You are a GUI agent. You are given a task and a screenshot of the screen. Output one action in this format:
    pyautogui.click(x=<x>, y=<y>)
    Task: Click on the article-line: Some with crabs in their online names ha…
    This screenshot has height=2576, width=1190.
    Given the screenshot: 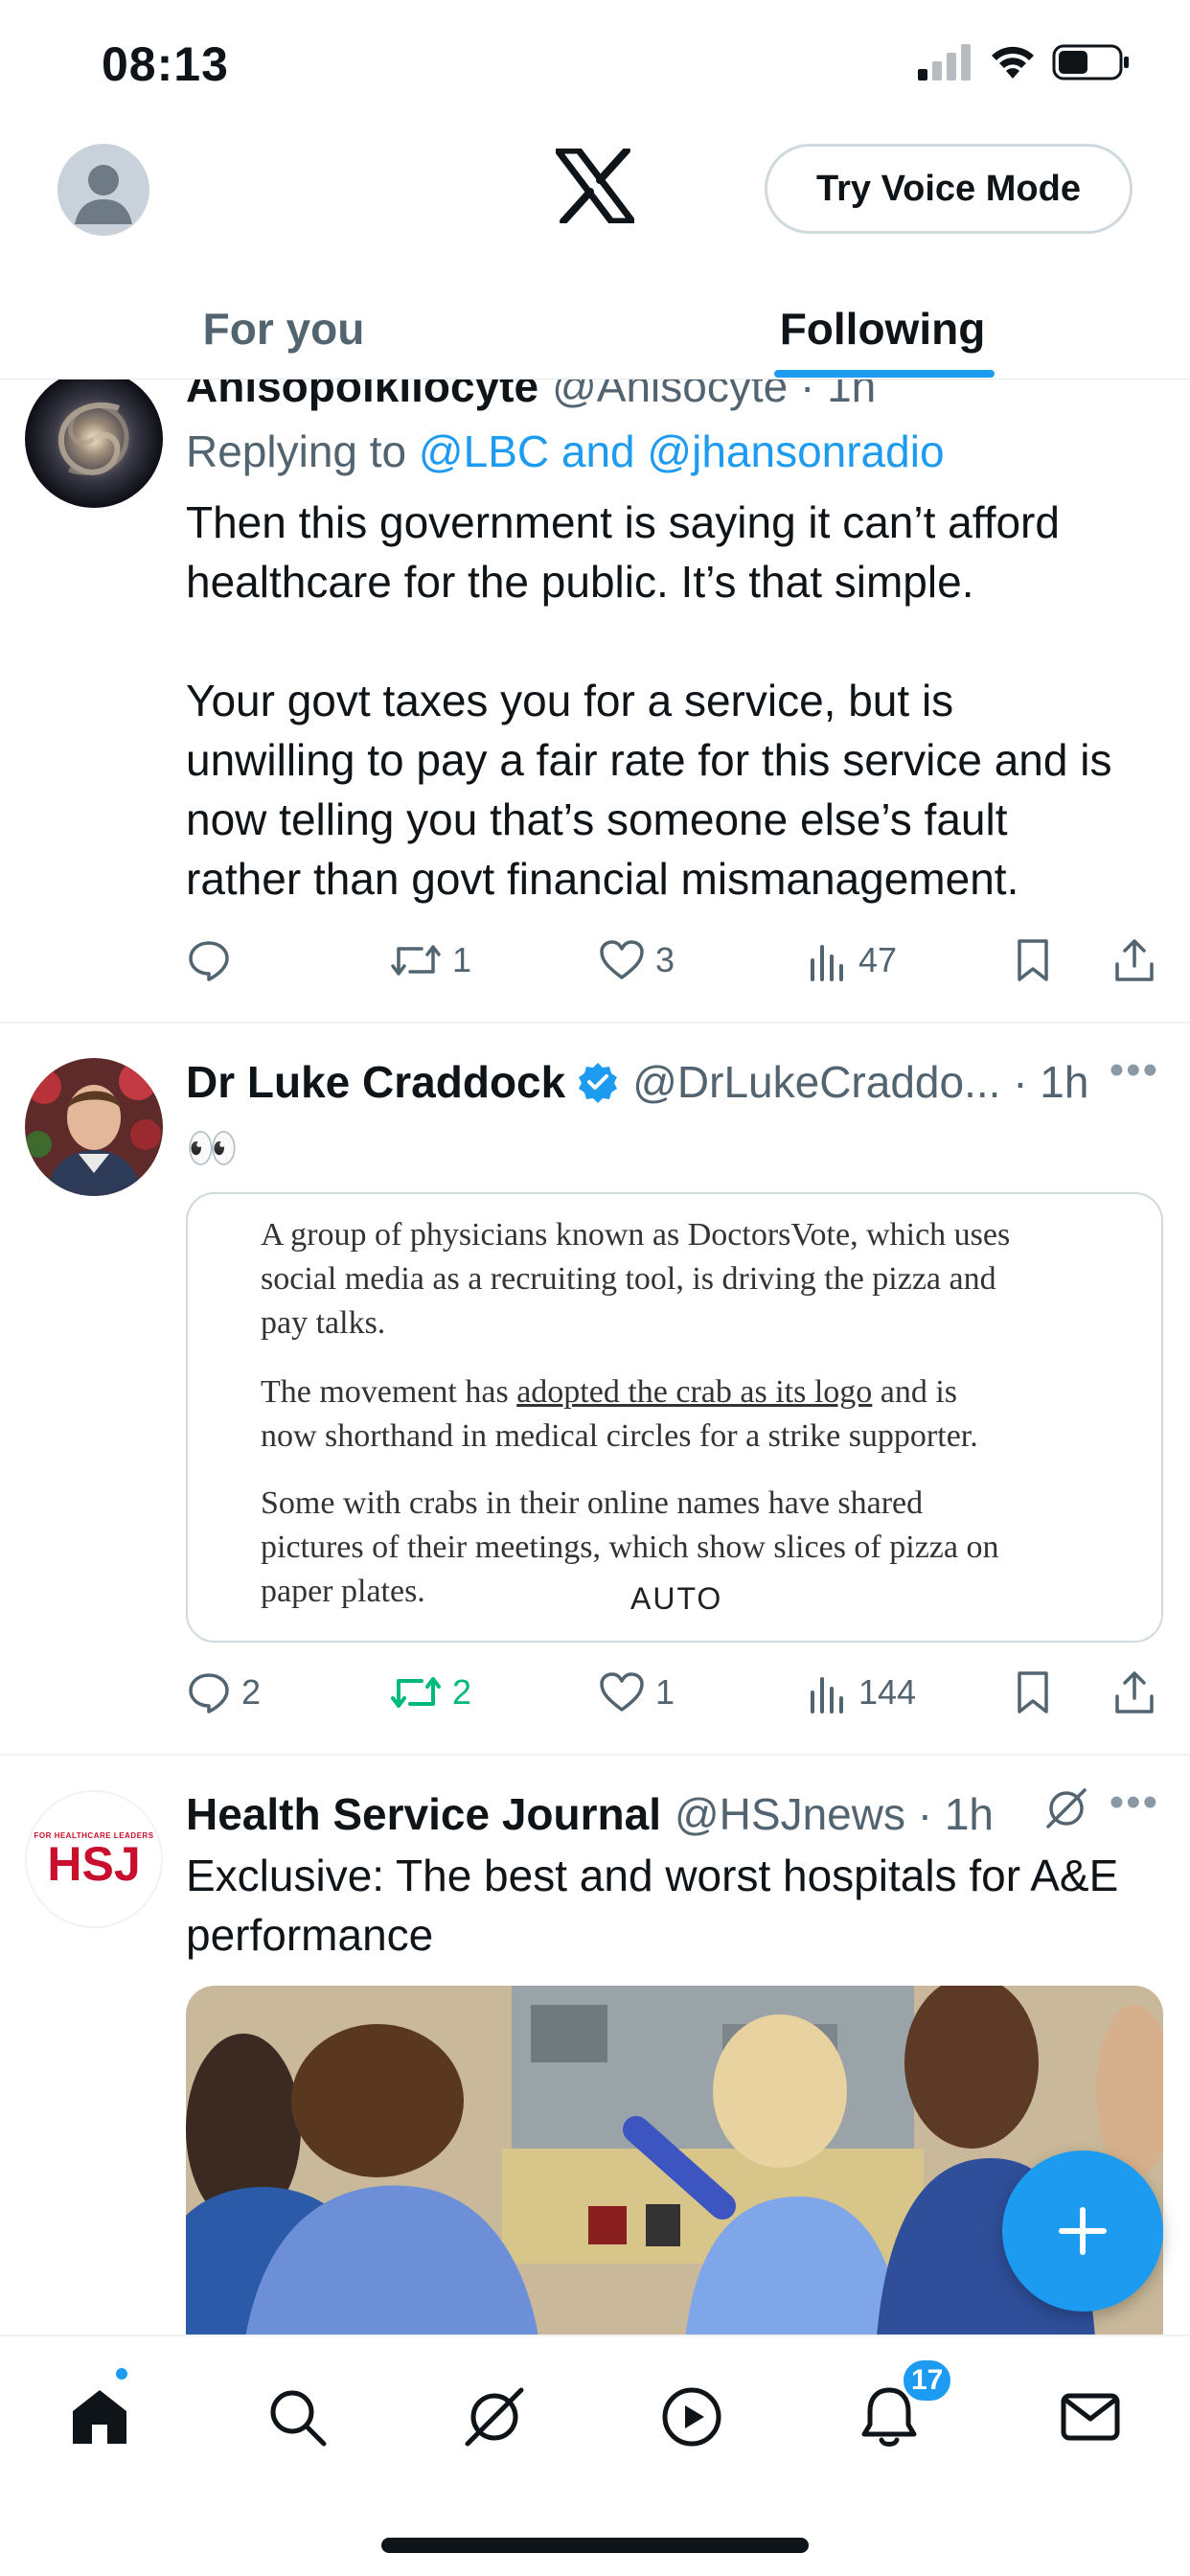 What is the action you would take?
    pyautogui.click(x=592, y=1503)
    